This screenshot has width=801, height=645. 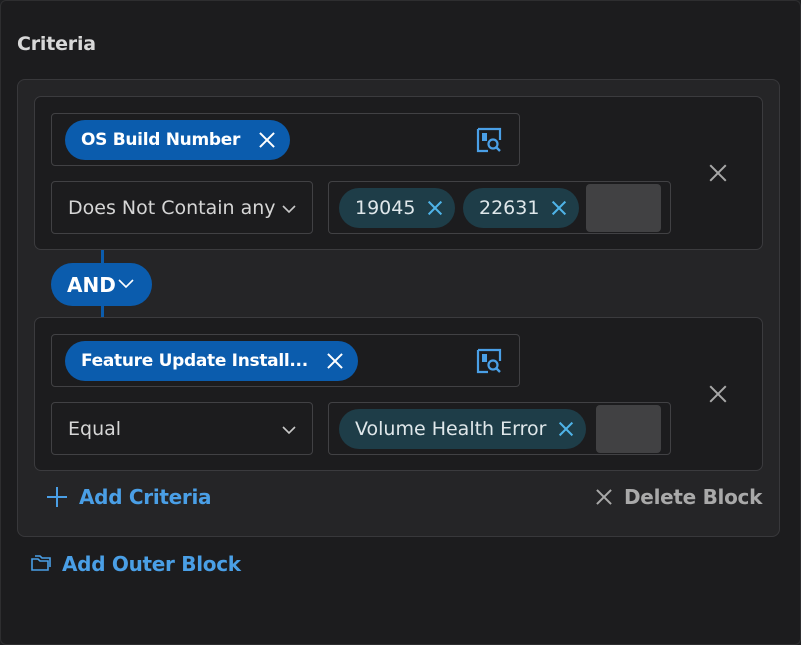 I want to click on values-input: Volume Health Error, so click(x=499, y=428).